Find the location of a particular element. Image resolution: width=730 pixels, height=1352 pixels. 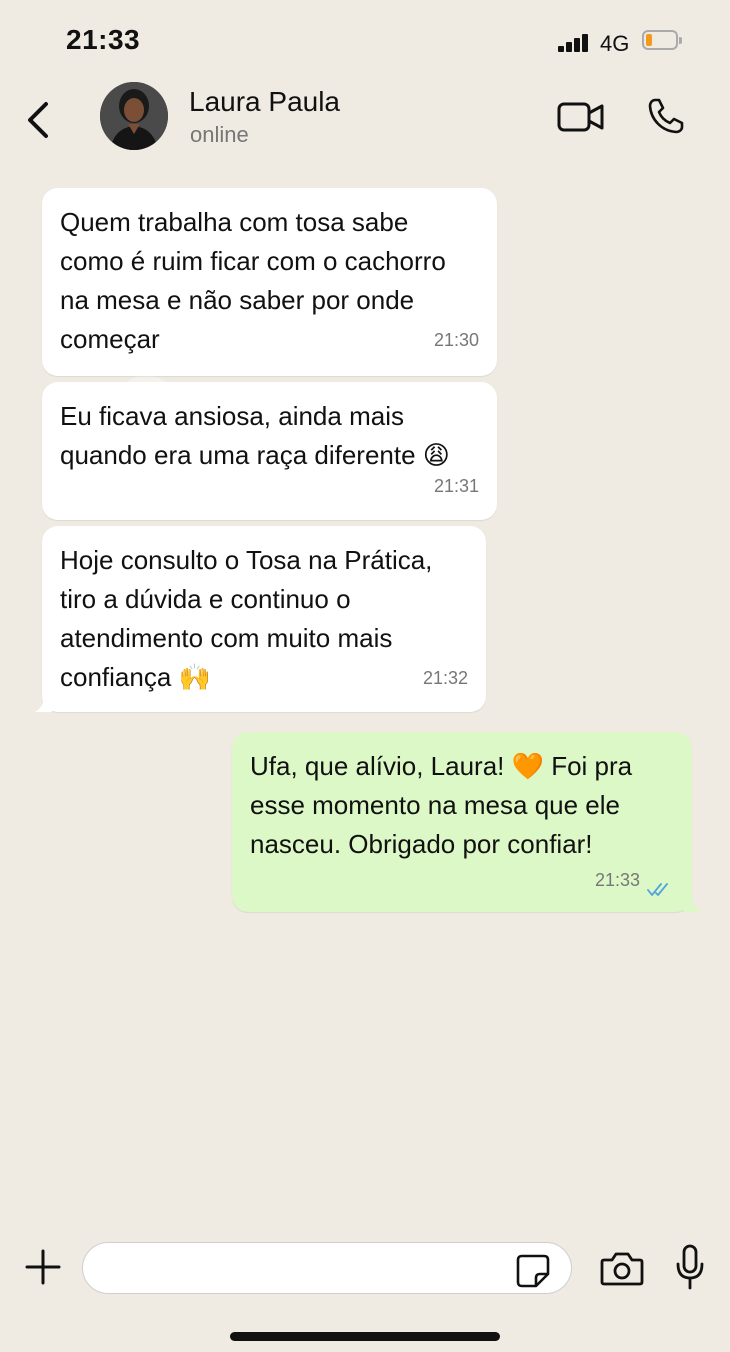

contact-status: online is located at coordinates (219, 134).